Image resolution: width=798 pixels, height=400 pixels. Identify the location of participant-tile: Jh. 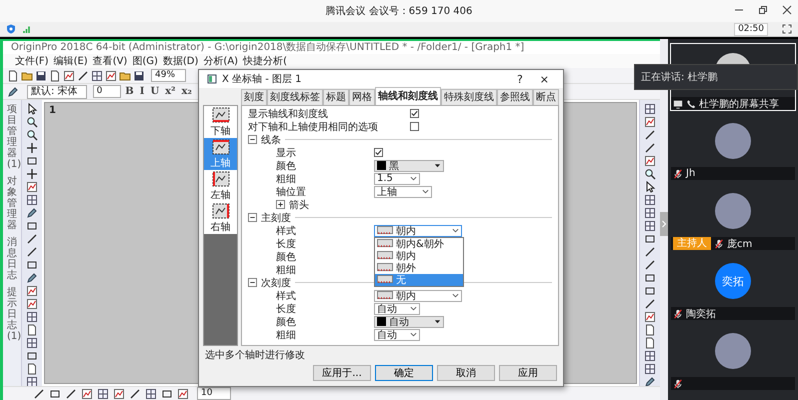
(733, 147).